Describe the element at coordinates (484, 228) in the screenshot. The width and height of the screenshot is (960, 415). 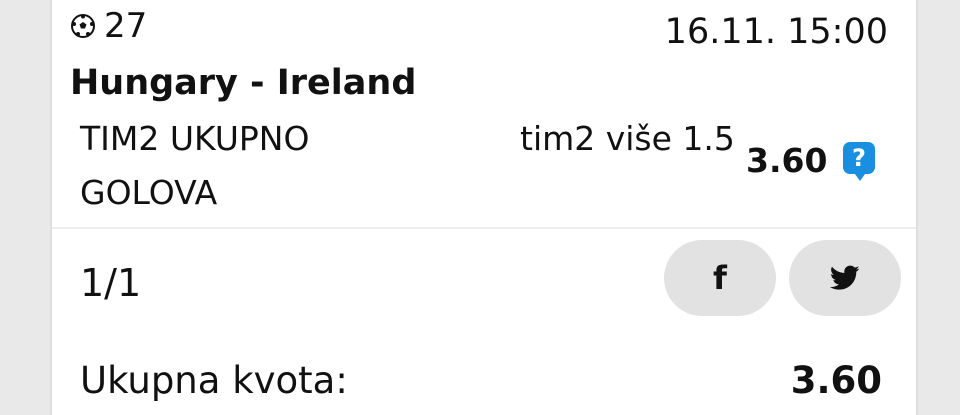
I see `divider` at that location.